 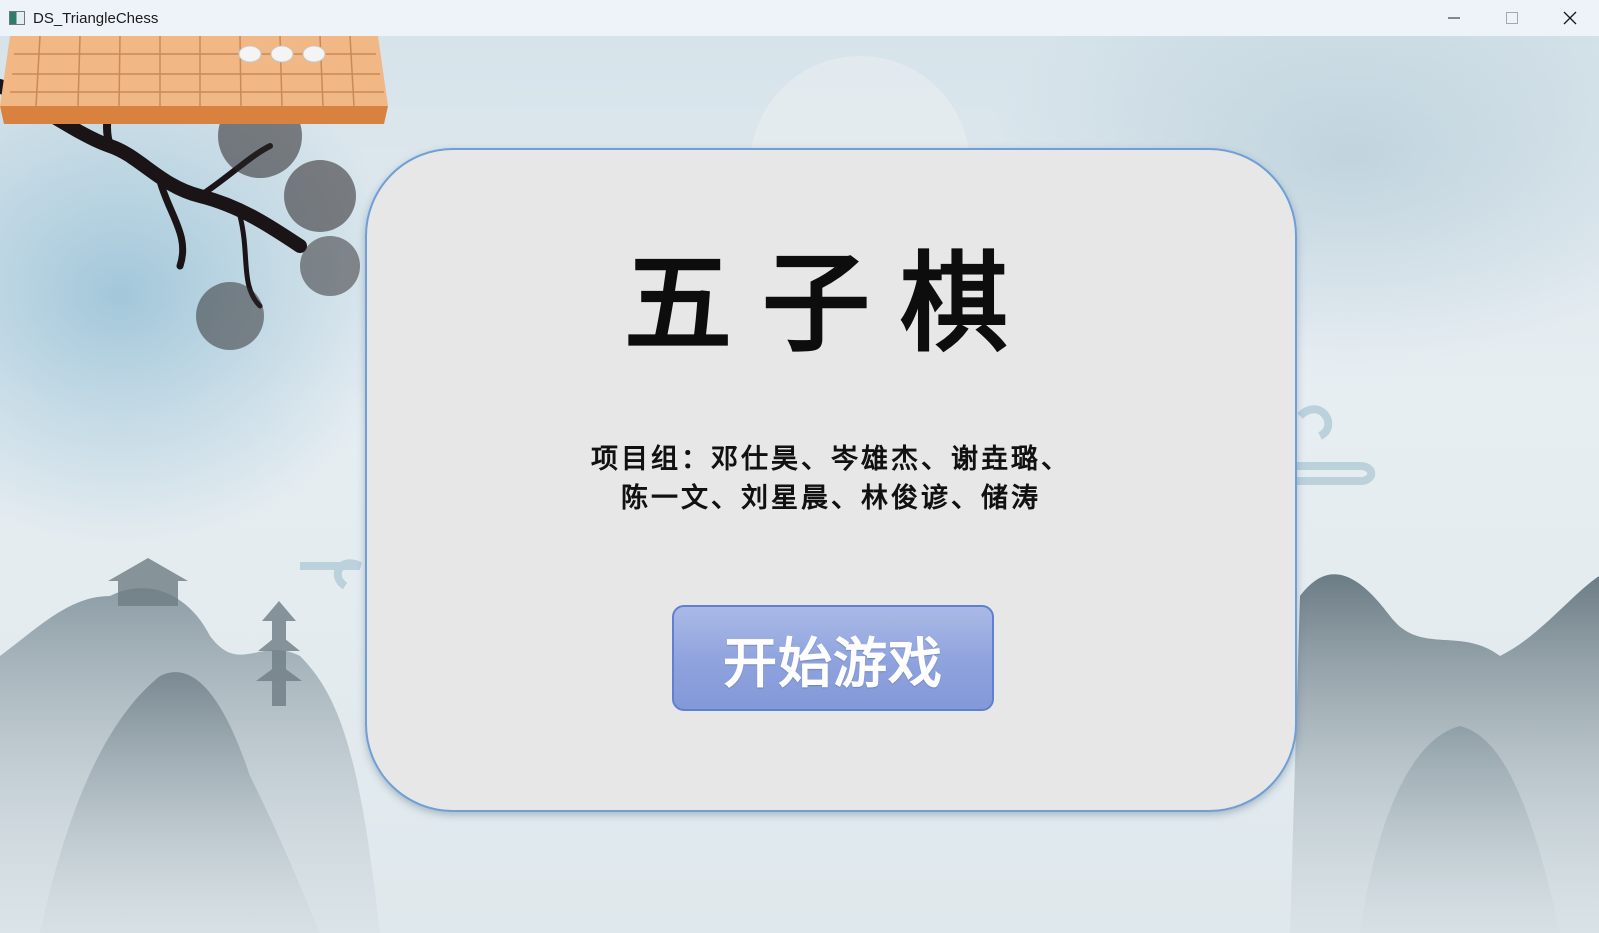 I want to click on title-bar: DS_TriangleChess, so click(x=799, y=18).